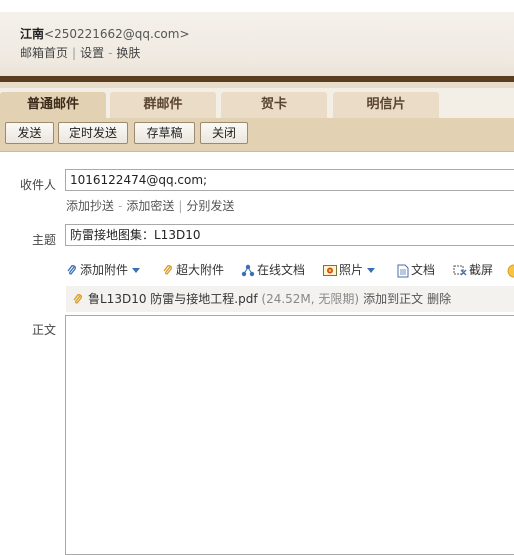 This screenshot has width=514, height=555. What do you see at coordinates (32, 34) in the screenshot?
I see `user-name: 江南` at bounding box center [32, 34].